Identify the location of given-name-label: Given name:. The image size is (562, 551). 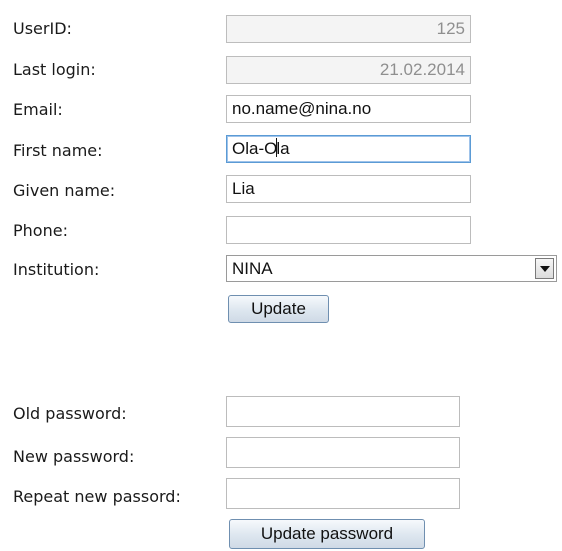
(64, 190).